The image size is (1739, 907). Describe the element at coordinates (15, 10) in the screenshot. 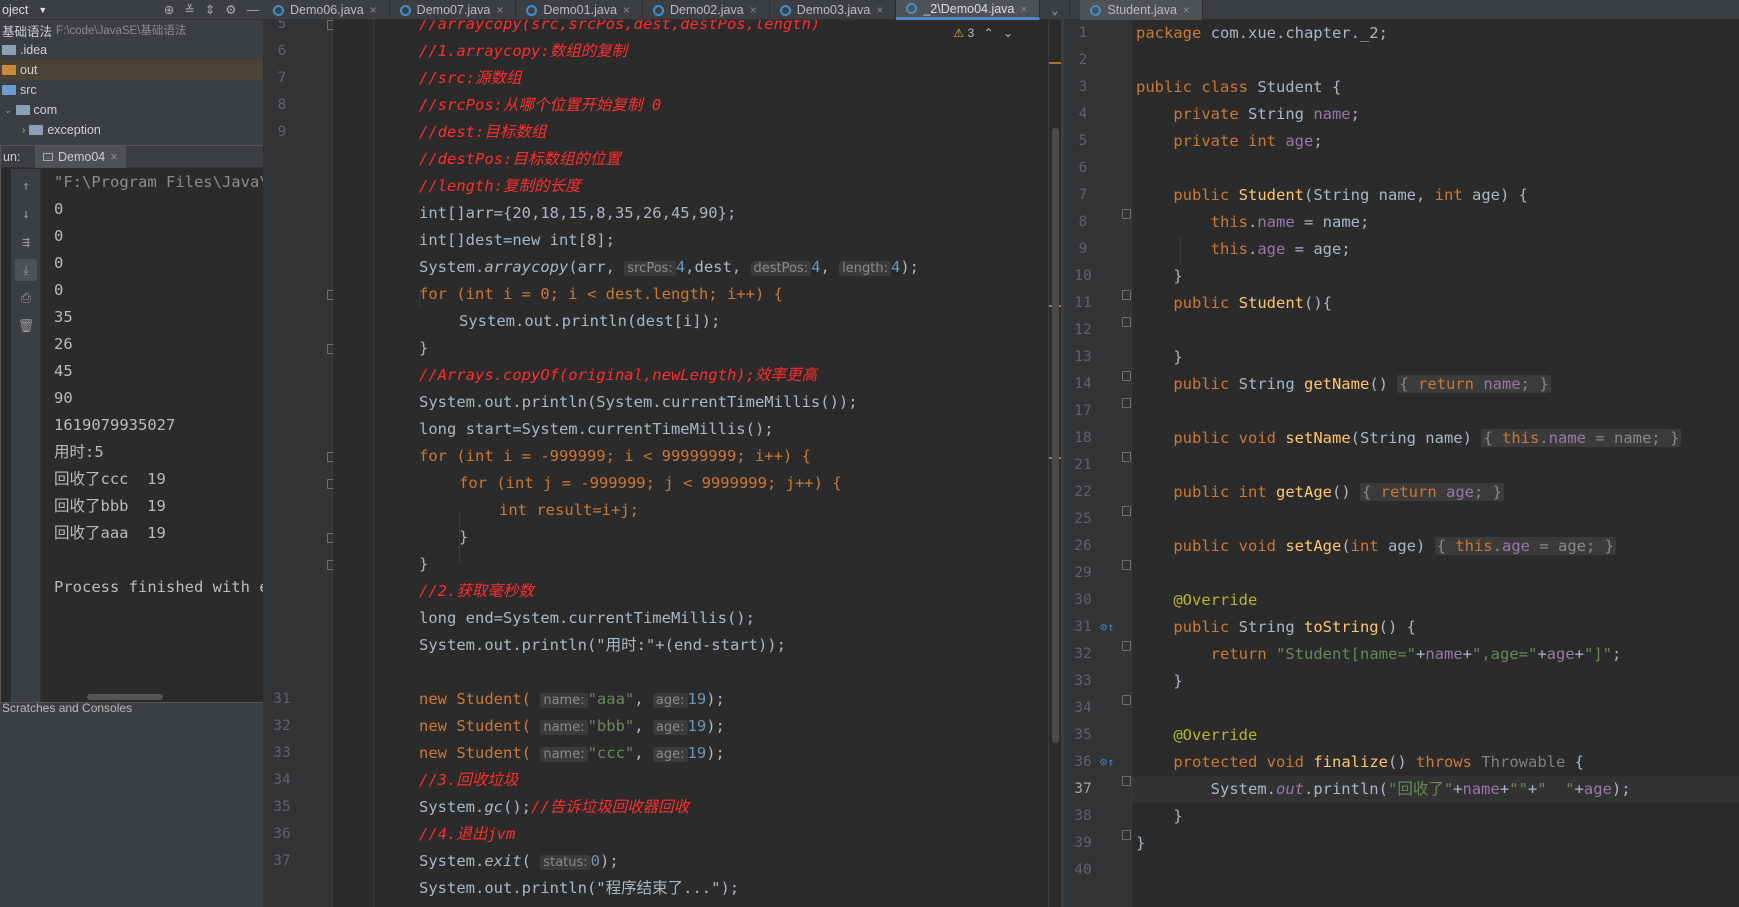

I see `project-view-dropdown: oject` at that location.